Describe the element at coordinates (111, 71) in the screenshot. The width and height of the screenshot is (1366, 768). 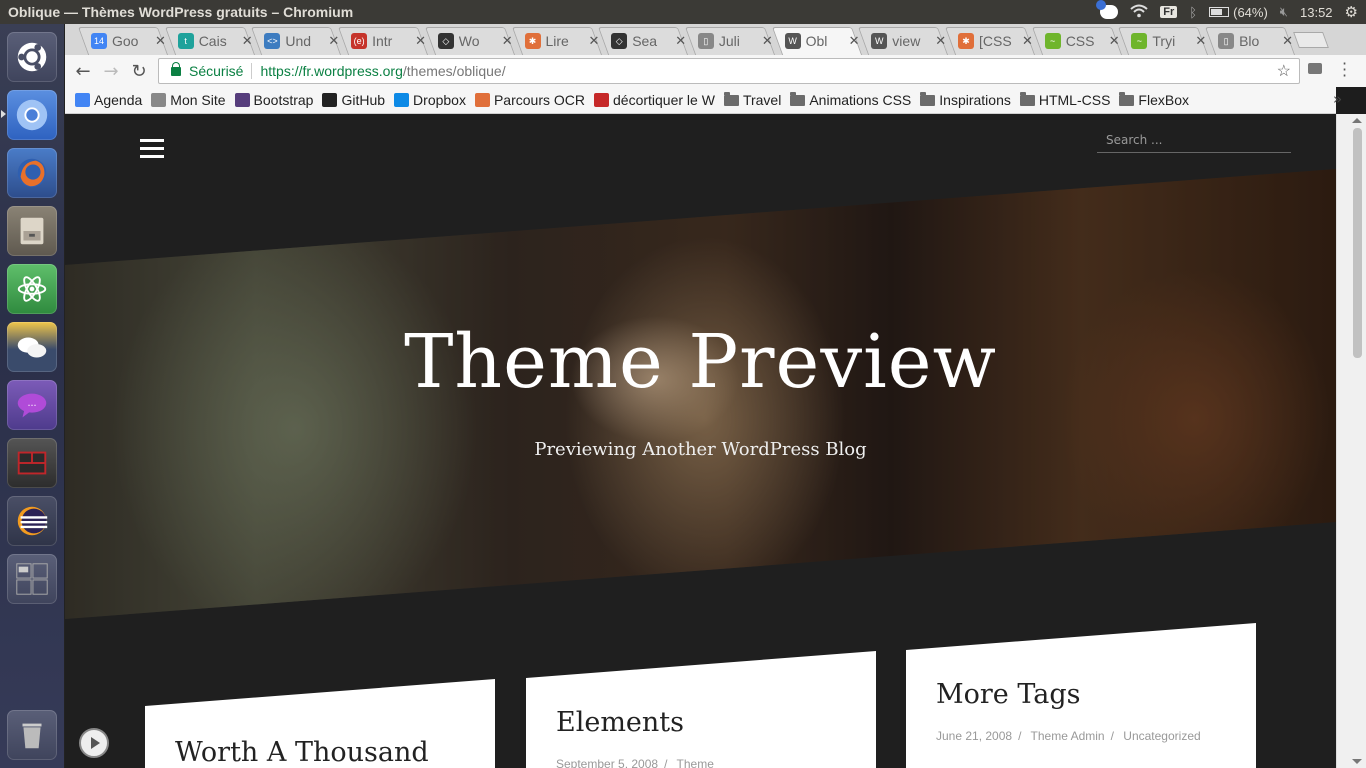
I see `forward-button: →` at that location.